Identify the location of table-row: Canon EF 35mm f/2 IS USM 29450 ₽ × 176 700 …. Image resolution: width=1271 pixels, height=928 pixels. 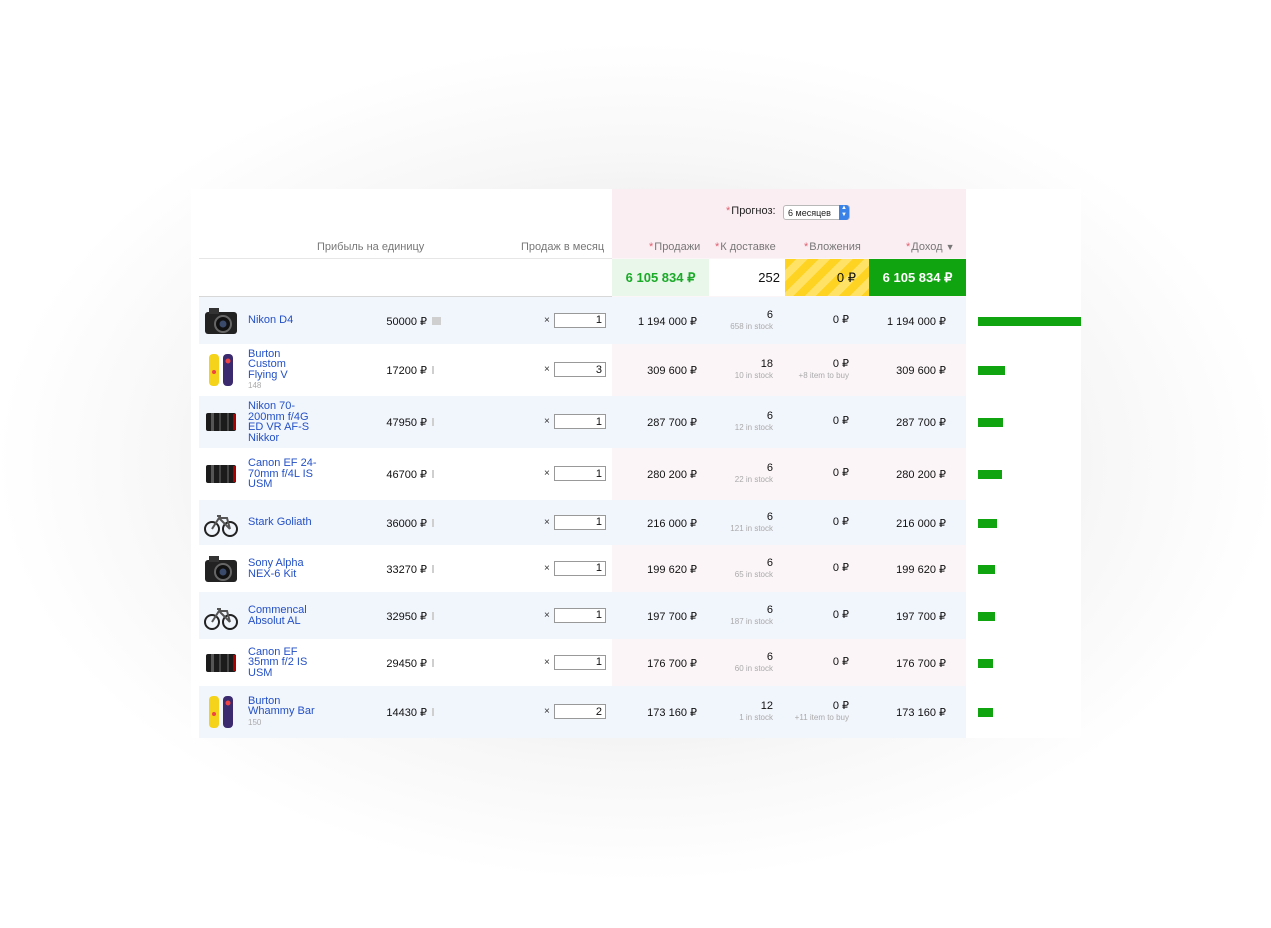
(596, 662).